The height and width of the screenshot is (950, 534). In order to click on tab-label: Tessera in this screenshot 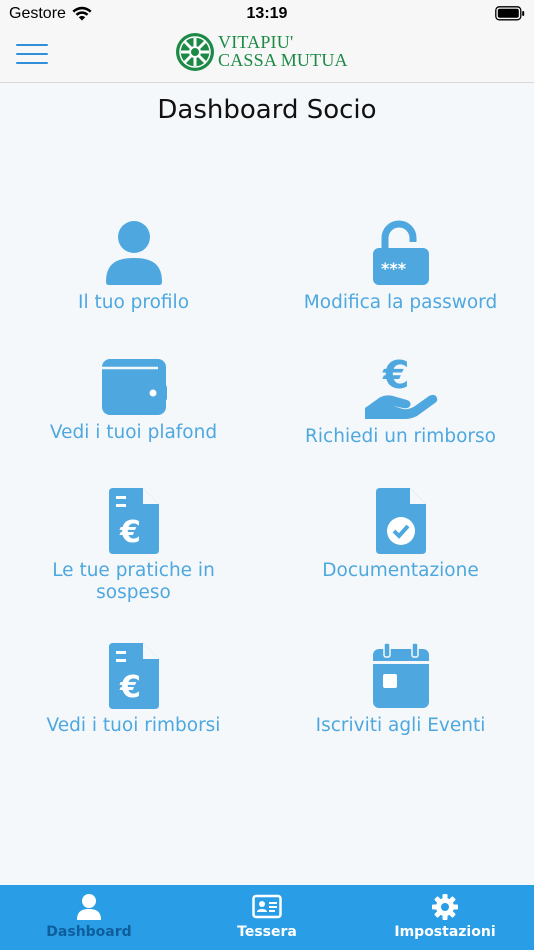, I will do `click(267, 932)`.